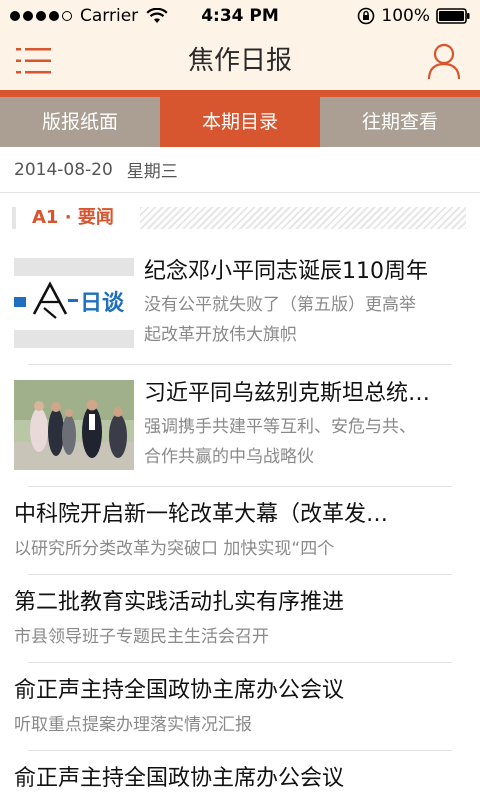 This screenshot has height=800, width=480. I want to click on section-heading: A1 · 要闻, so click(240, 218).